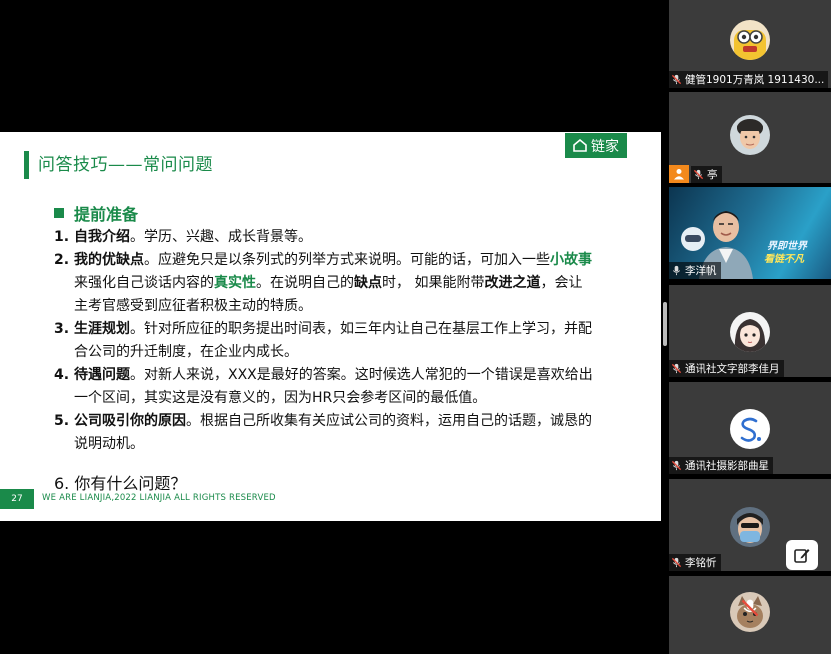 This screenshot has height=654, width=831. Describe the element at coordinates (784, 259) in the screenshot. I see `video-banner-text: 看链不凡` at that location.